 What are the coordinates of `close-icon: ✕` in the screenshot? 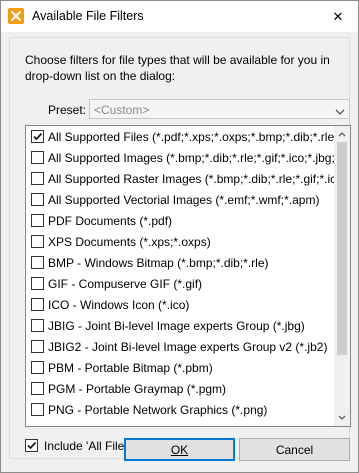 It's located at (338, 16).